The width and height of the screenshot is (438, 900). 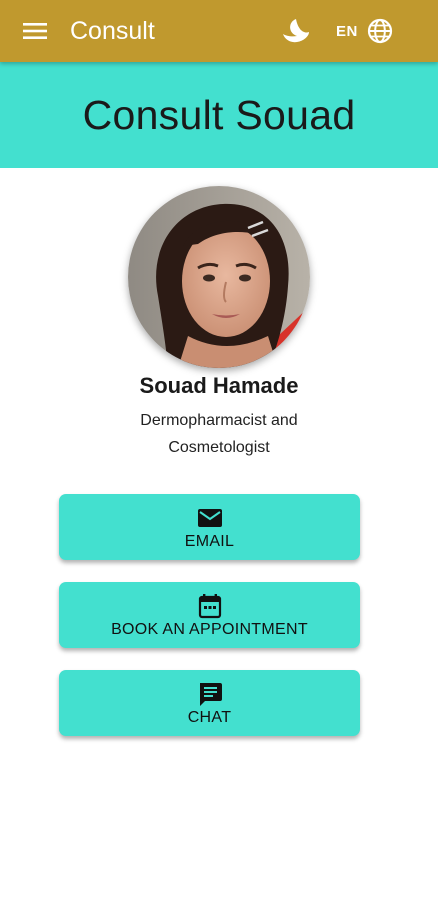 I want to click on theme-toggle-button, so click(x=296, y=31).